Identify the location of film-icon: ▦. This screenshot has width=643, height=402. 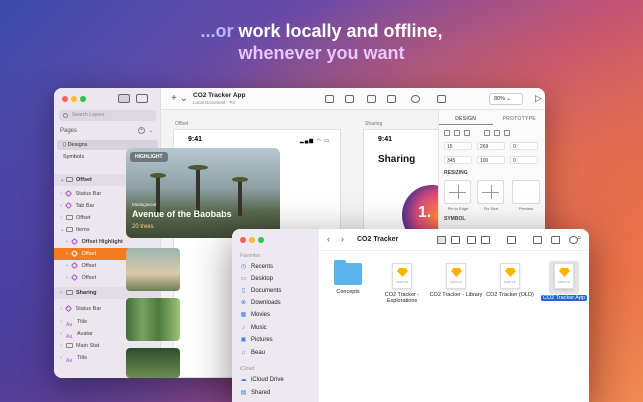
(243, 315).